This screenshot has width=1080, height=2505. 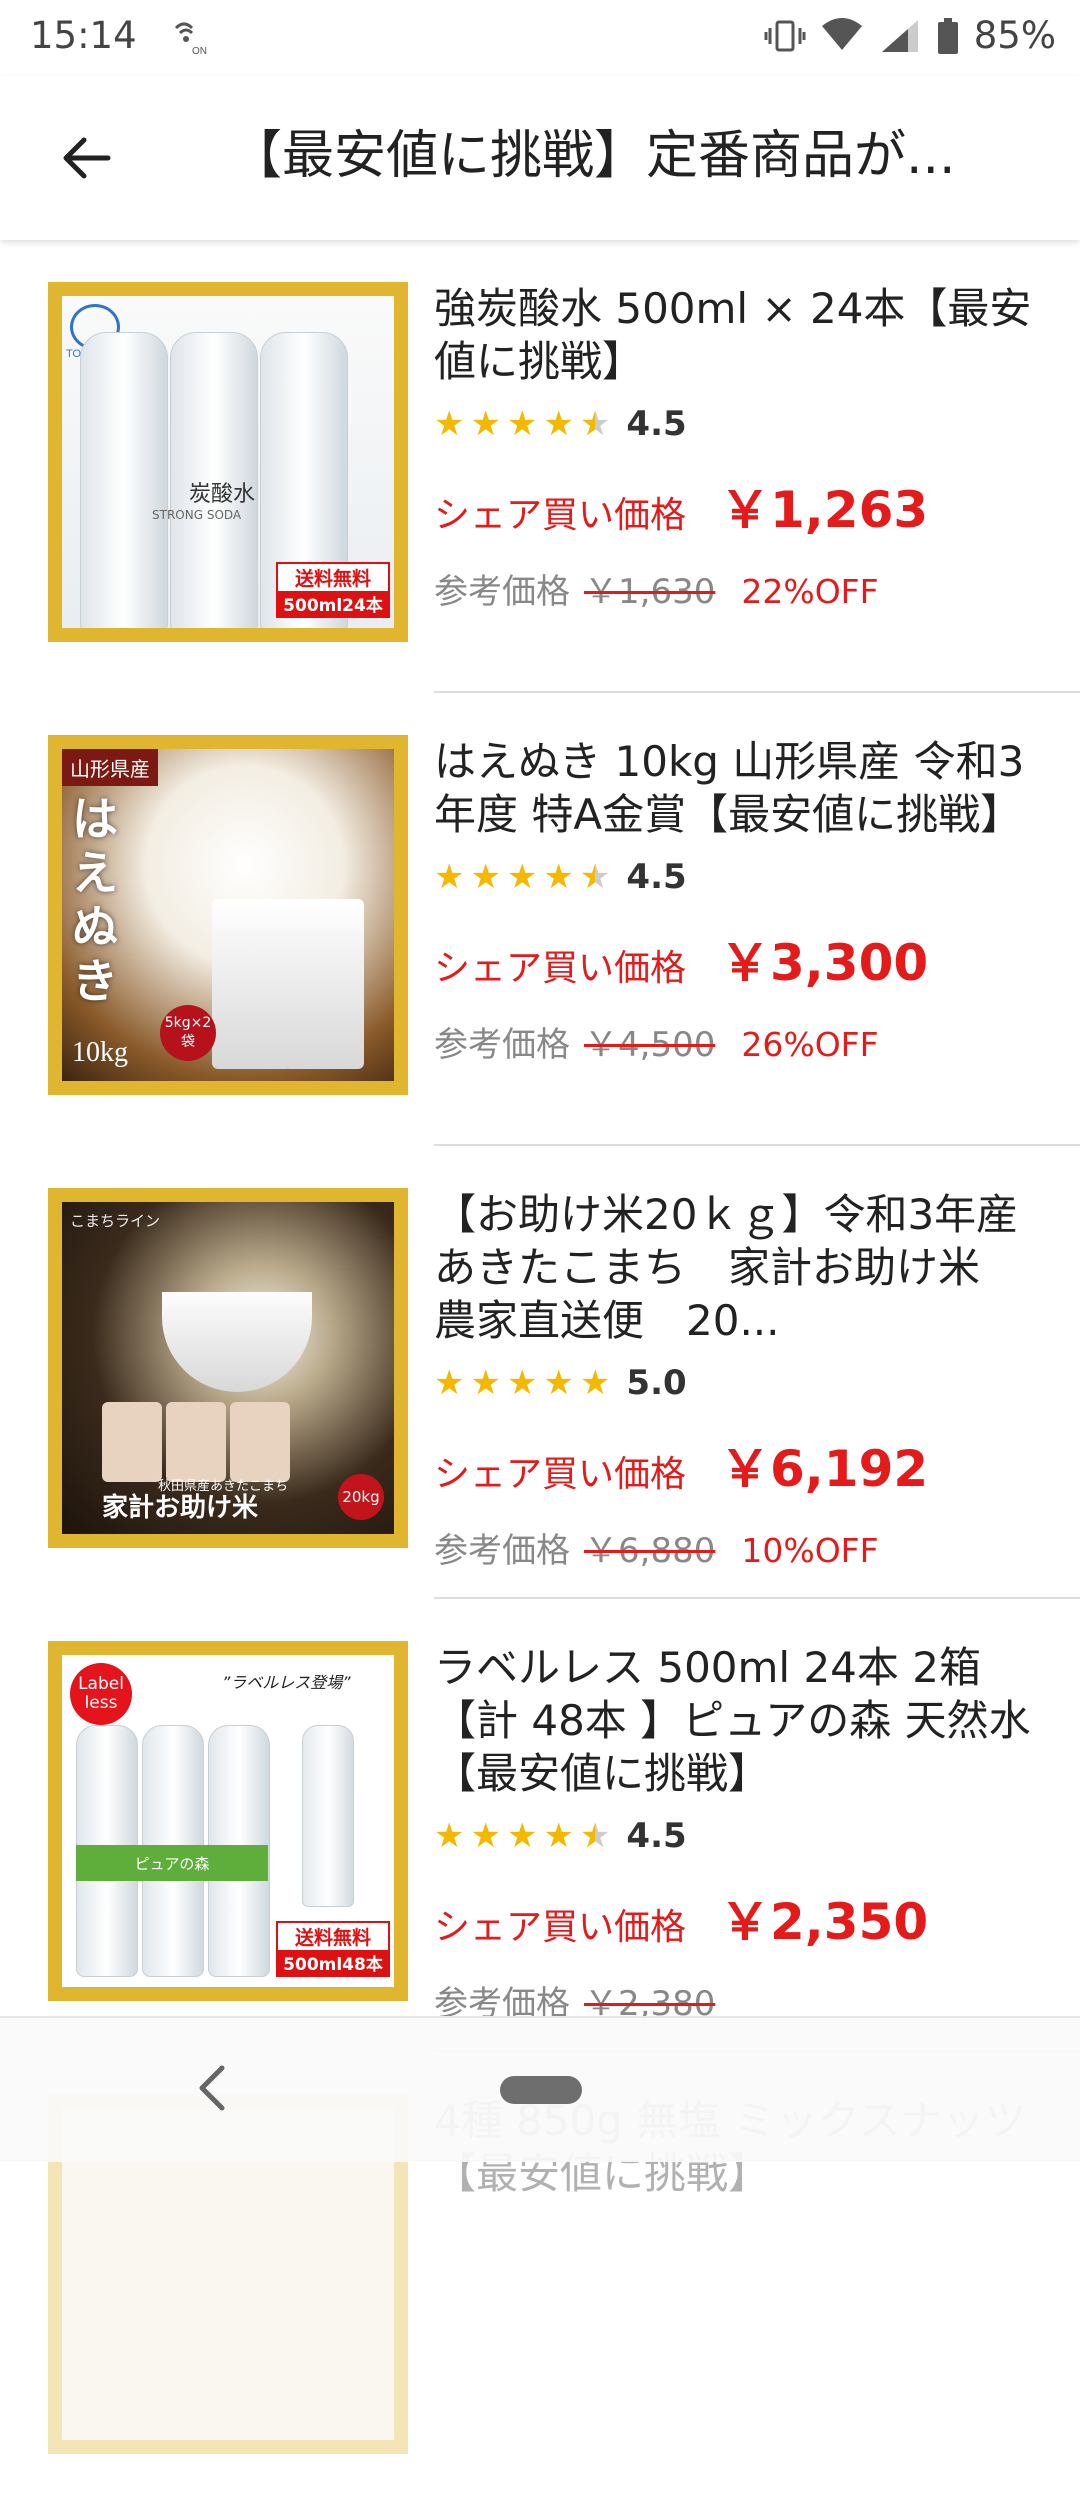 I want to click on battery-icon, so click(x=947, y=35).